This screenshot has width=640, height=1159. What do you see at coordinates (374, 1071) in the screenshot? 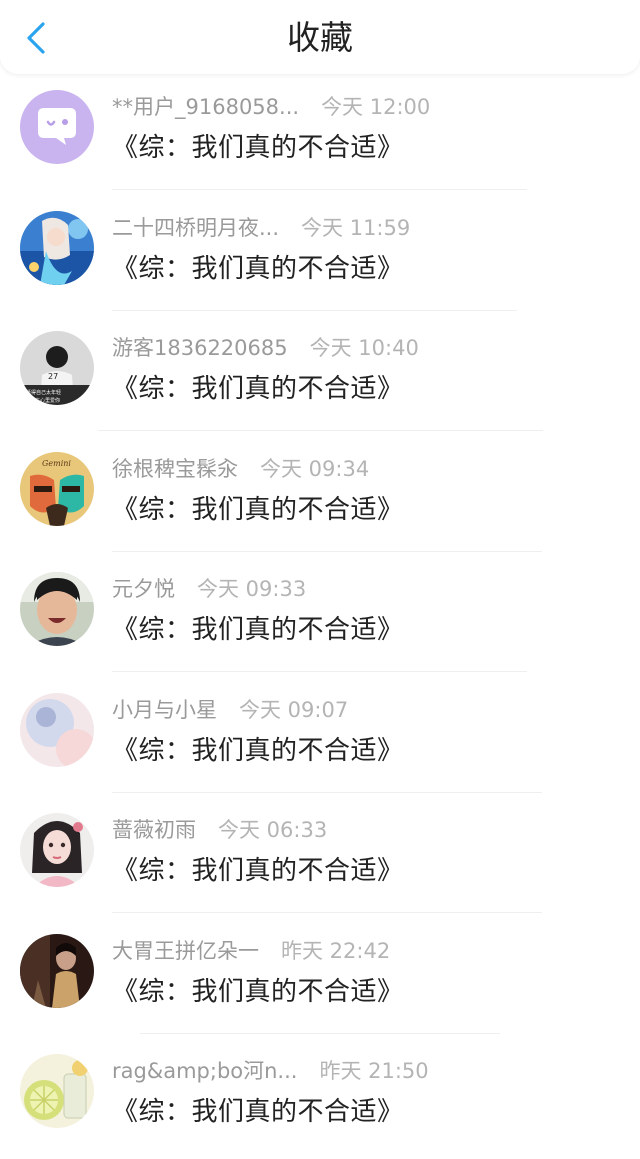
I see `timestamp: 昨天 21:50` at bounding box center [374, 1071].